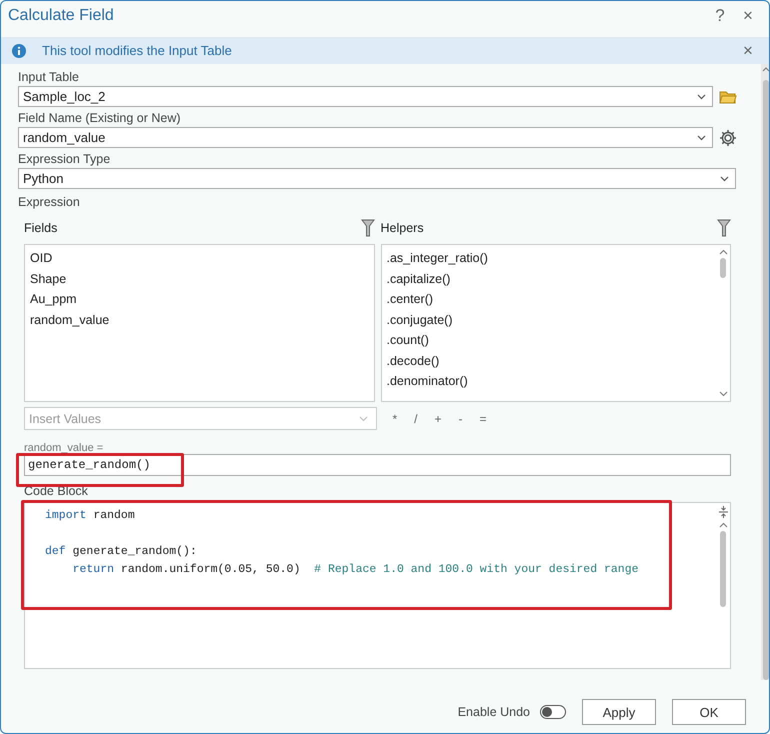 The width and height of the screenshot is (770, 734). I want to click on help-button: ?, so click(720, 16).